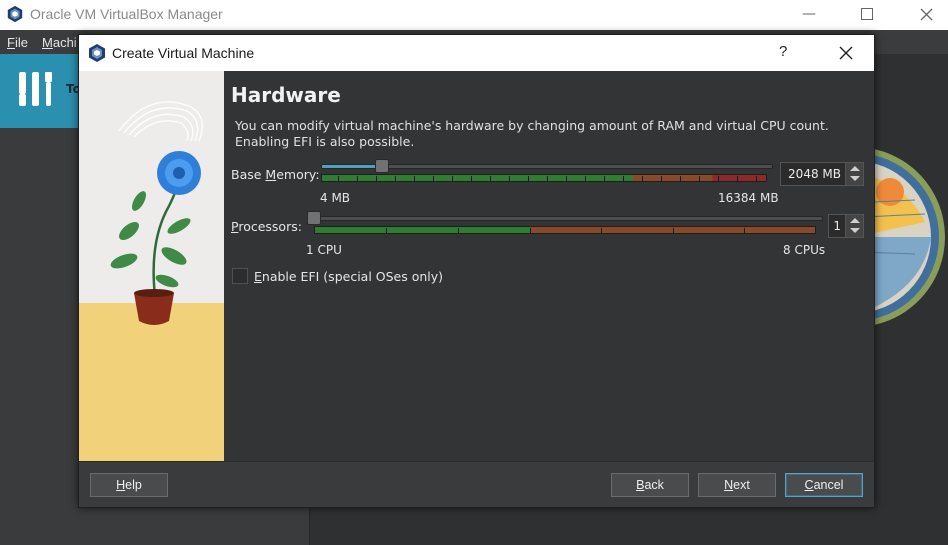 The height and width of the screenshot is (545, 948). Describe the element at coordinates (837, 226) in the screenshot. I see `processors-value: 1` at that location.